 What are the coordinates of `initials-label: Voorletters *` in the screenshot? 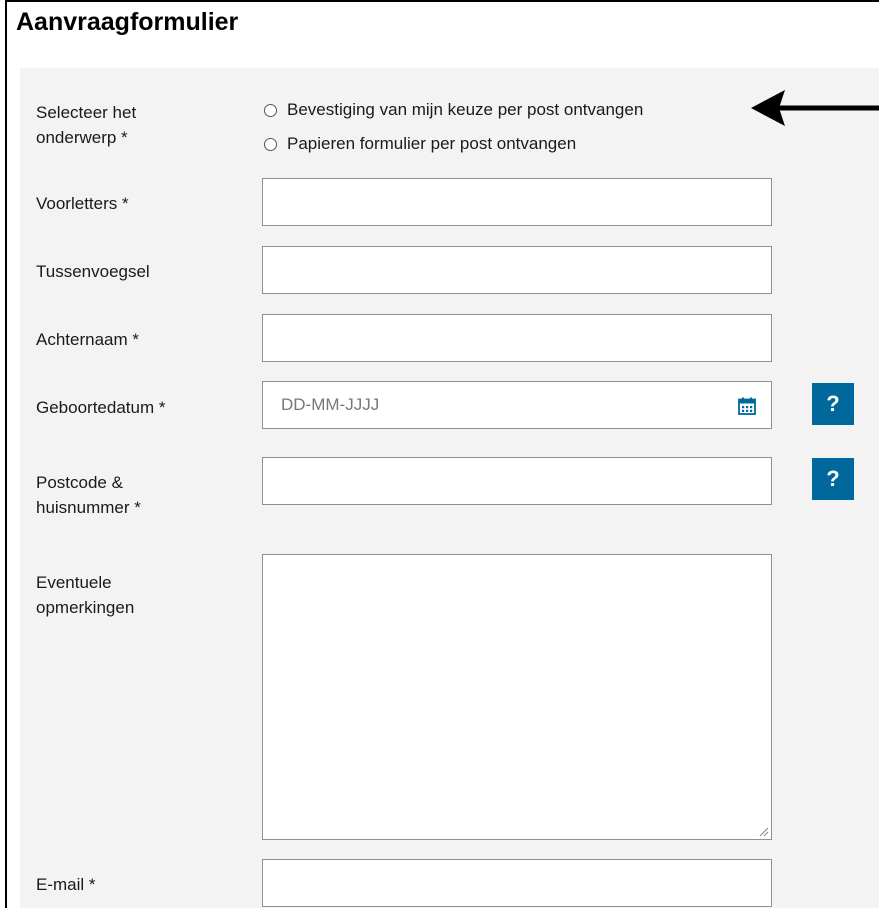 It's located at (82, 203).